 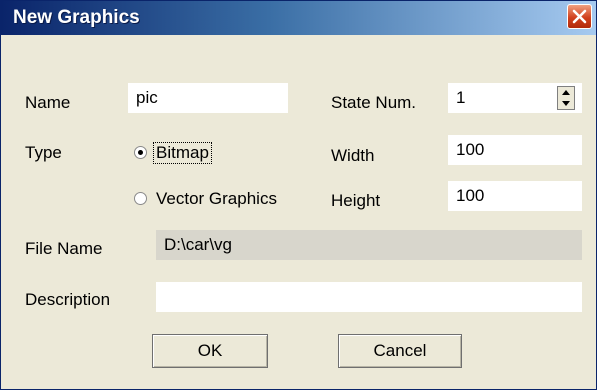 I want to click on state-num-label: State Num., so click(x=374, y=102).